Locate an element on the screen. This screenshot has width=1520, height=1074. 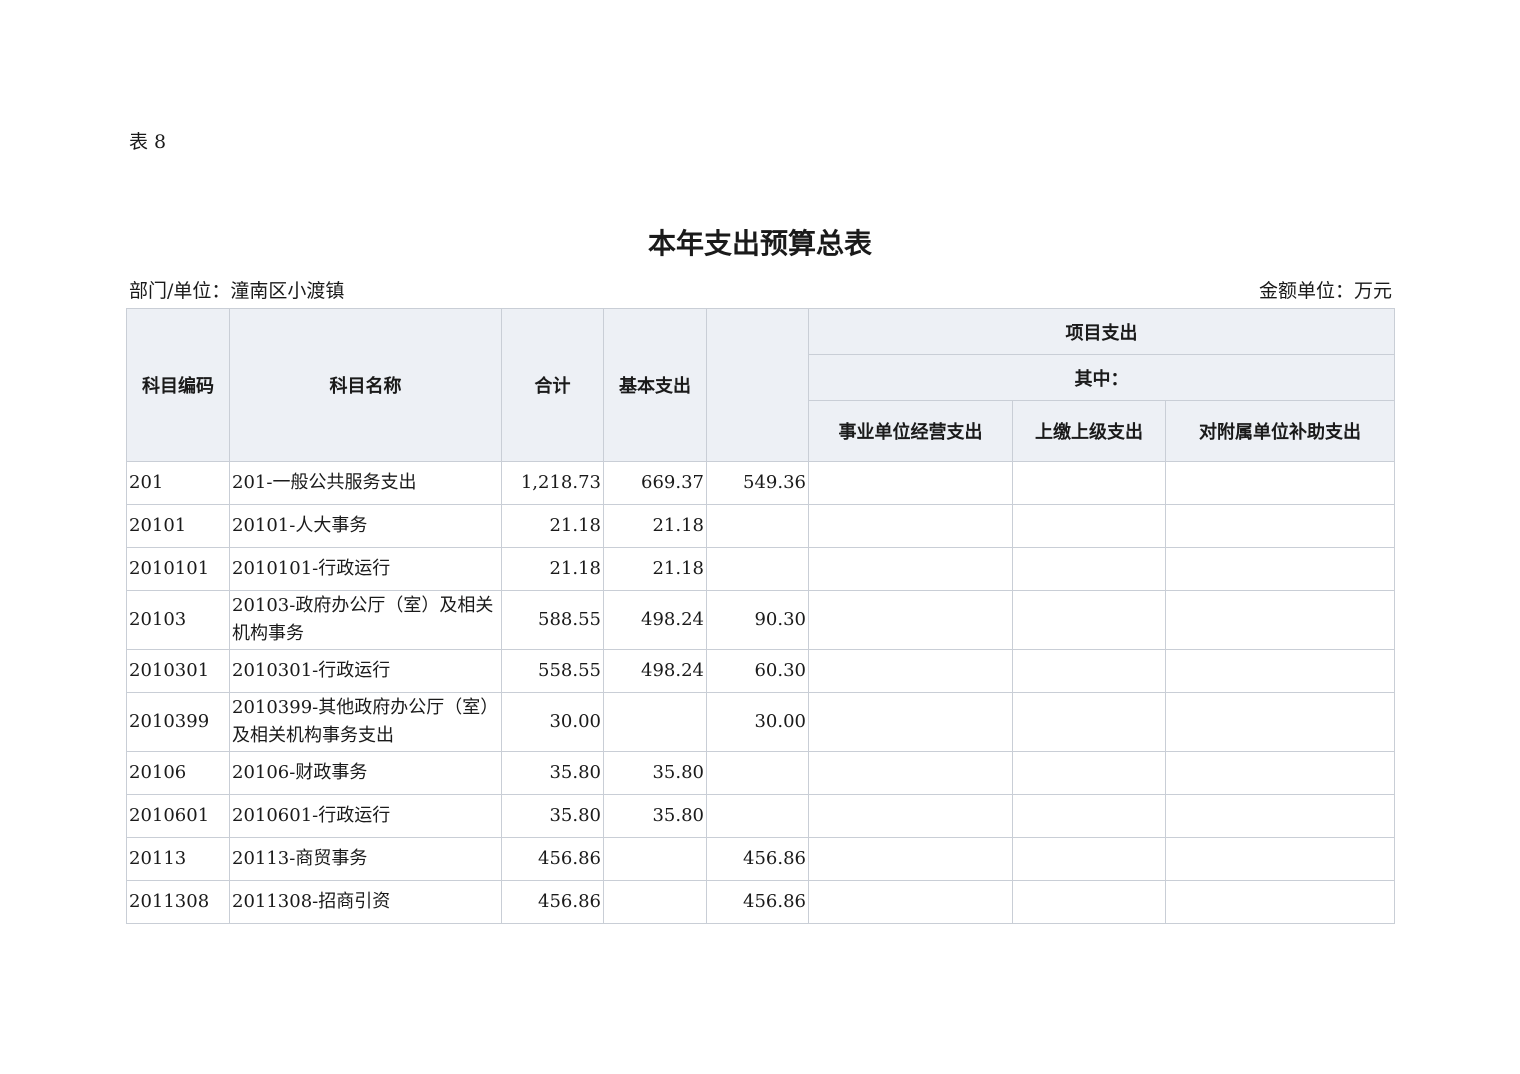
cell-project: 90.30 is located at coordinates (757, 620).